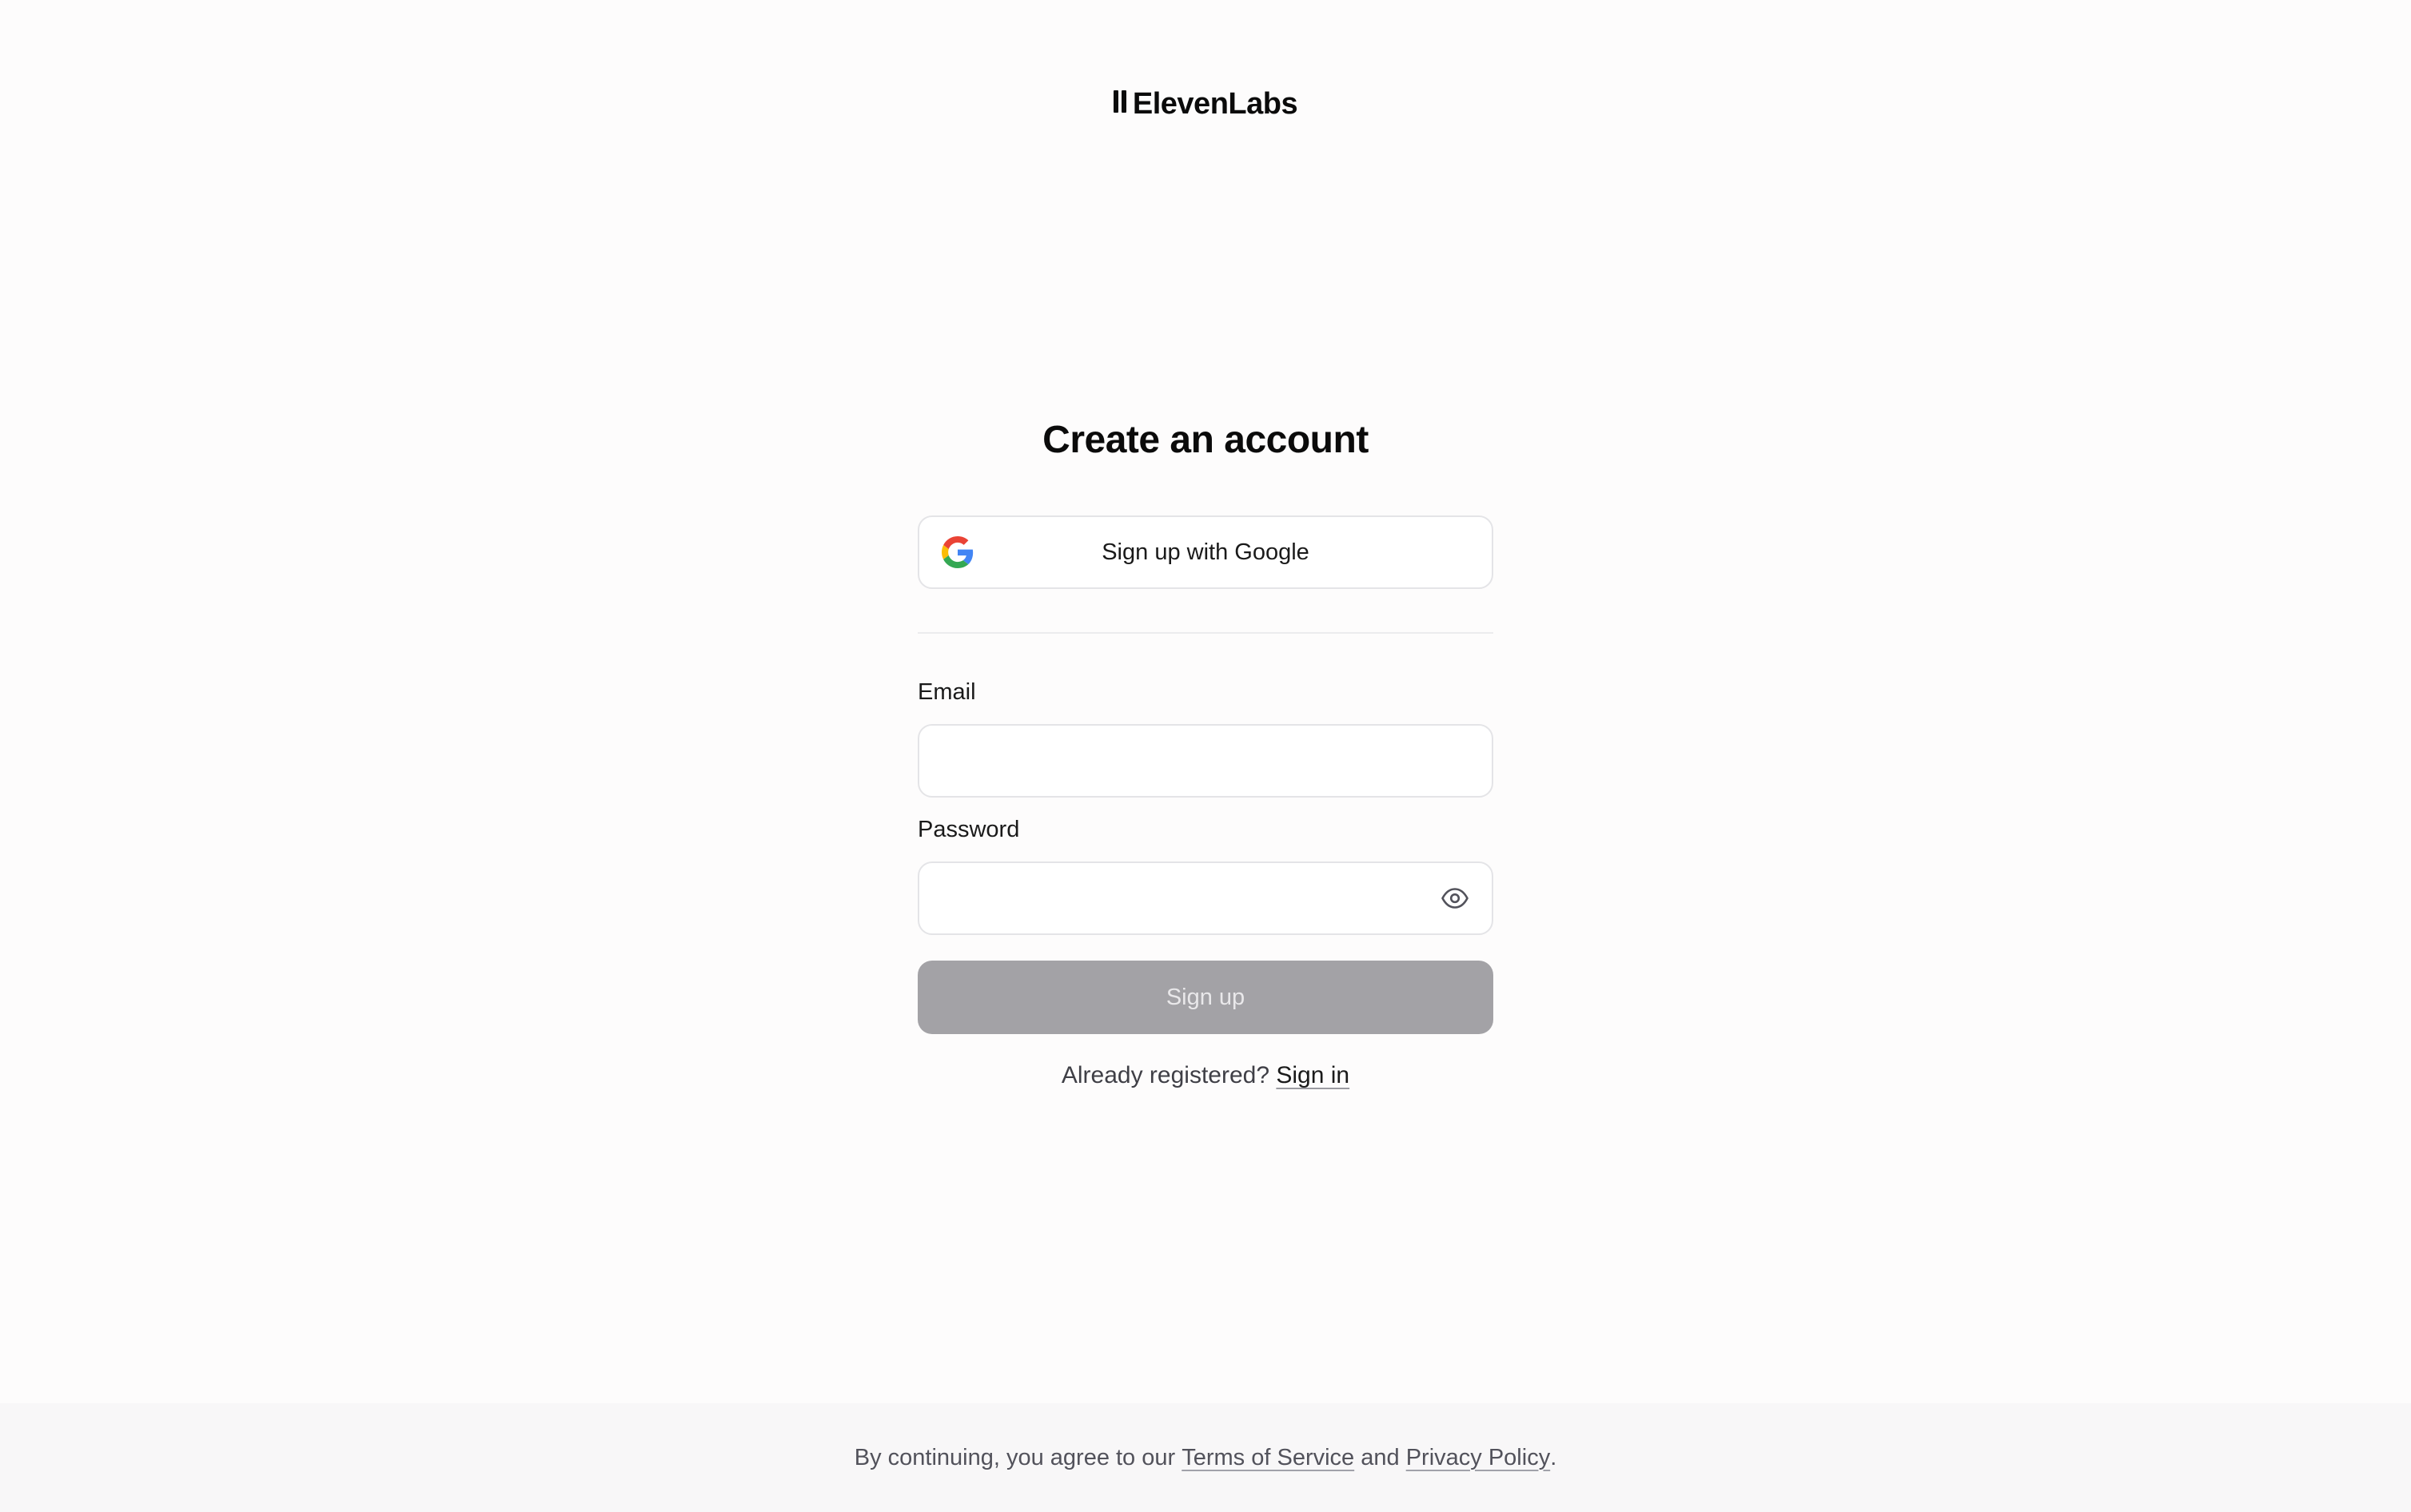 The height and width of the screenshot is (1512, 2411). Describe the element at coordinates (1312, 1075) in the screenshot. I see `signin-link: Sign in` at that location.